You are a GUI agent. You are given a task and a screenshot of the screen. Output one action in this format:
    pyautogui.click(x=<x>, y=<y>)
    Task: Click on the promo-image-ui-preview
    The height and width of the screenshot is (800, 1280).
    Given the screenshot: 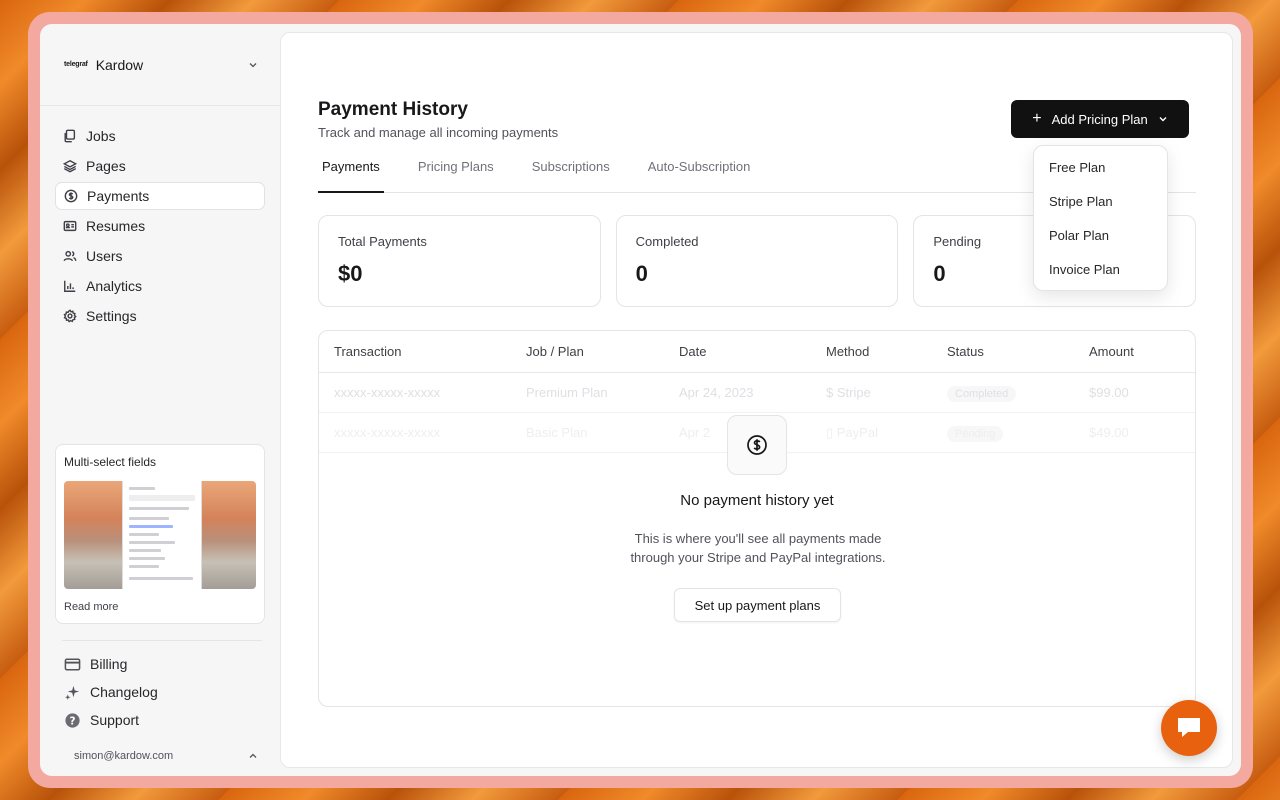 What is the action you would take?
    pyautogui.click(x=162, y=535)
    